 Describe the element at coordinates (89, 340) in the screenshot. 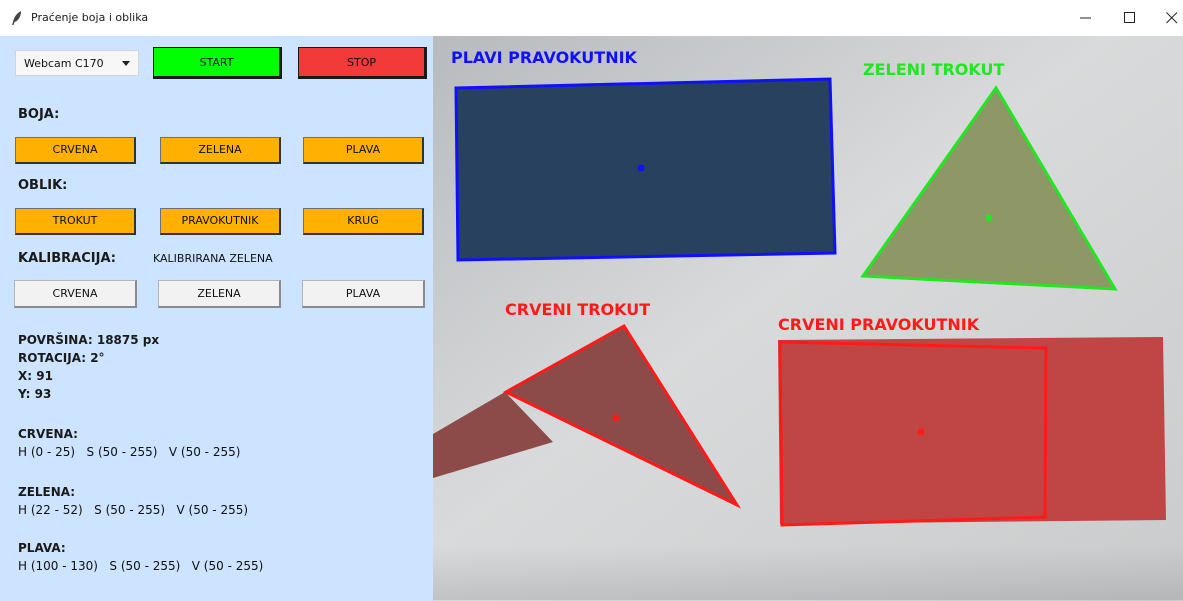

I see `area-readout: POVRŠINA: 18875 px` at that location.